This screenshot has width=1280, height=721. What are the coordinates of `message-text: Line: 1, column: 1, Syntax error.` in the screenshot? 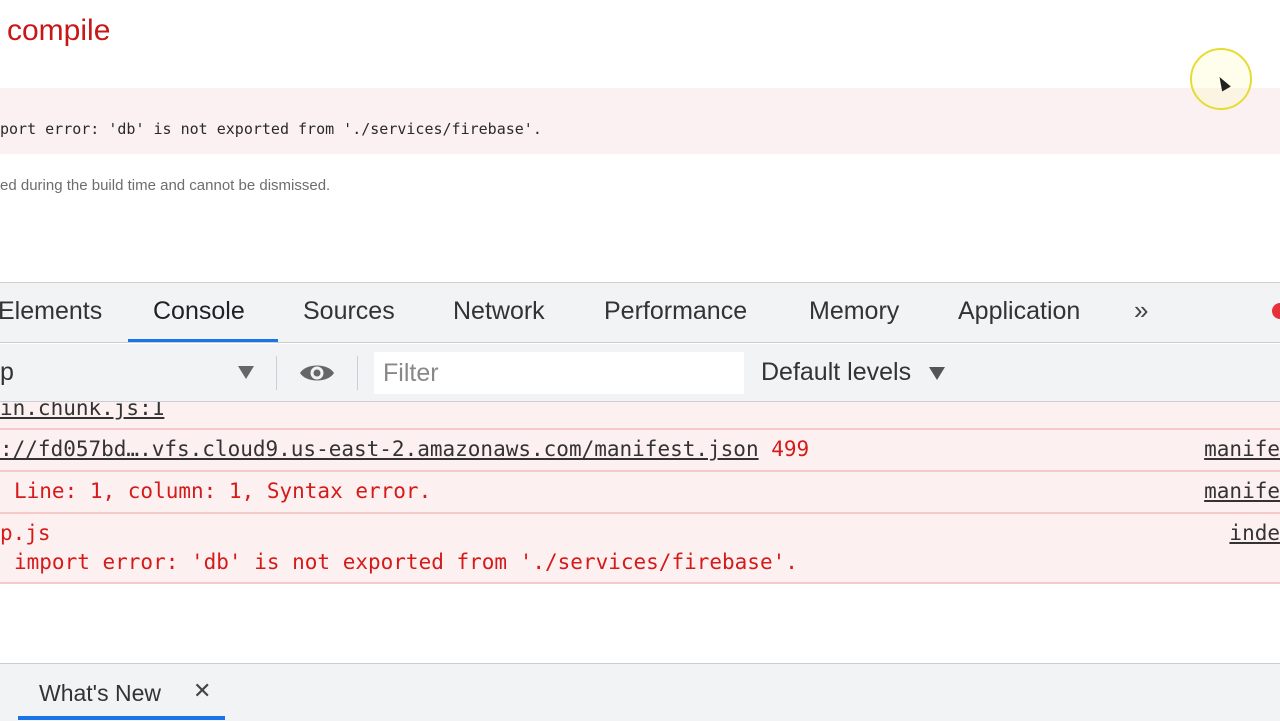 It's located at (223, 491).